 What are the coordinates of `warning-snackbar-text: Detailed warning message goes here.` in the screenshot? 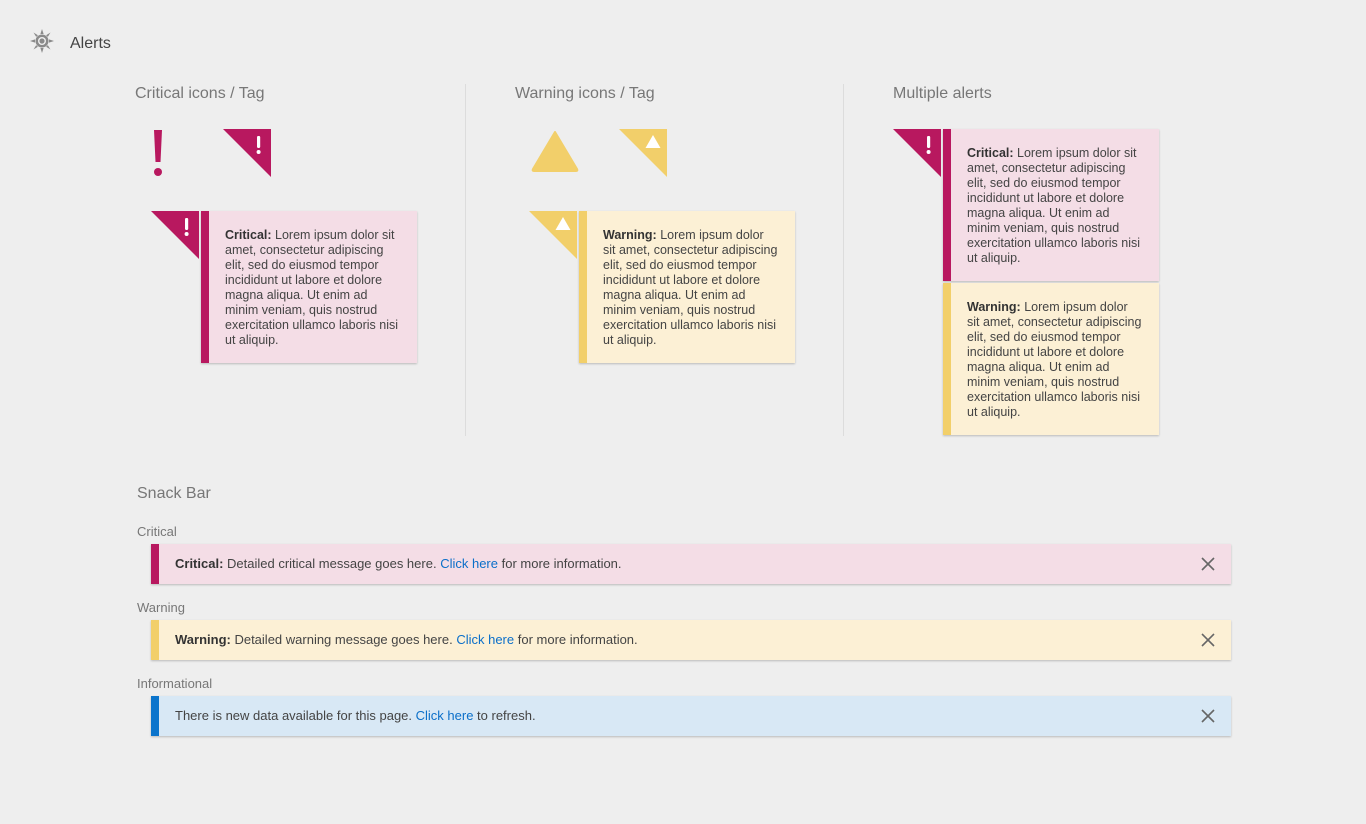 It's located at (343, 639).